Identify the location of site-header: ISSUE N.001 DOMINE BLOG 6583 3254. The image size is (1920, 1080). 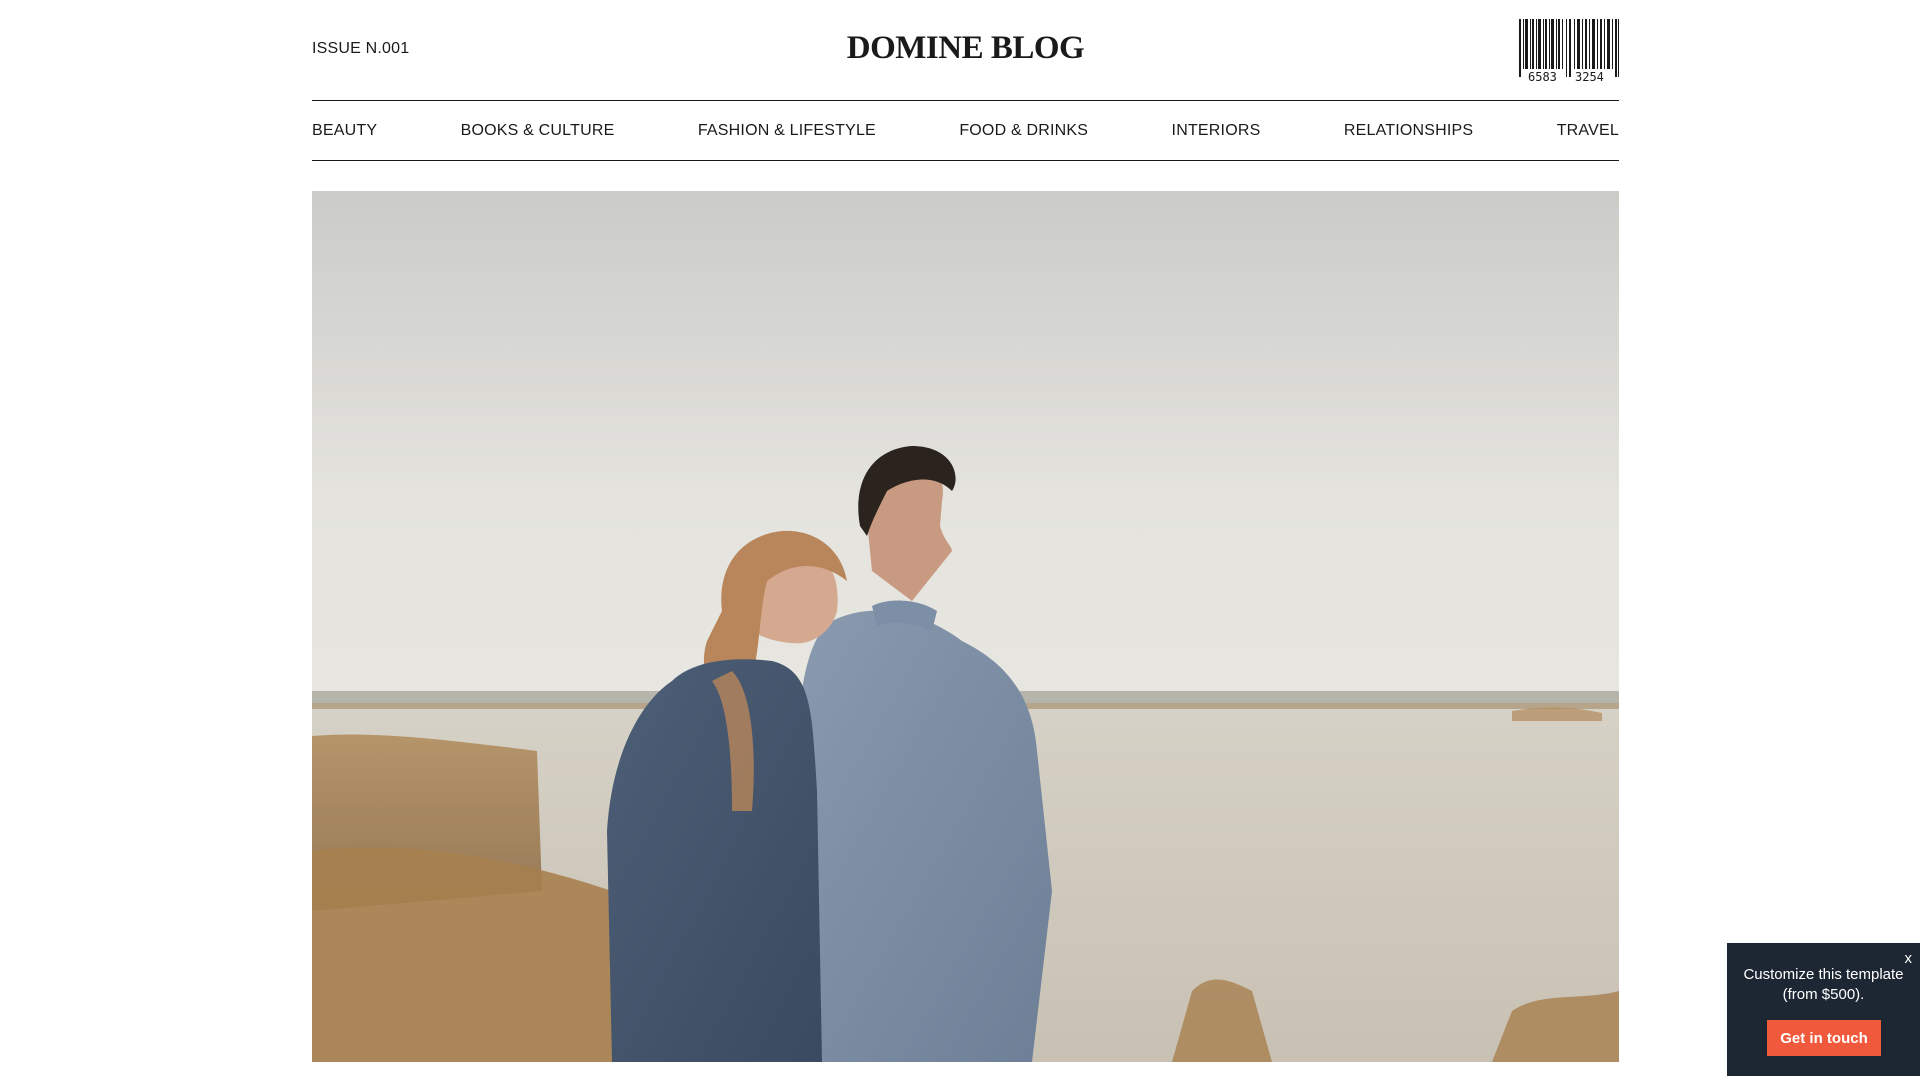
(965, 50).